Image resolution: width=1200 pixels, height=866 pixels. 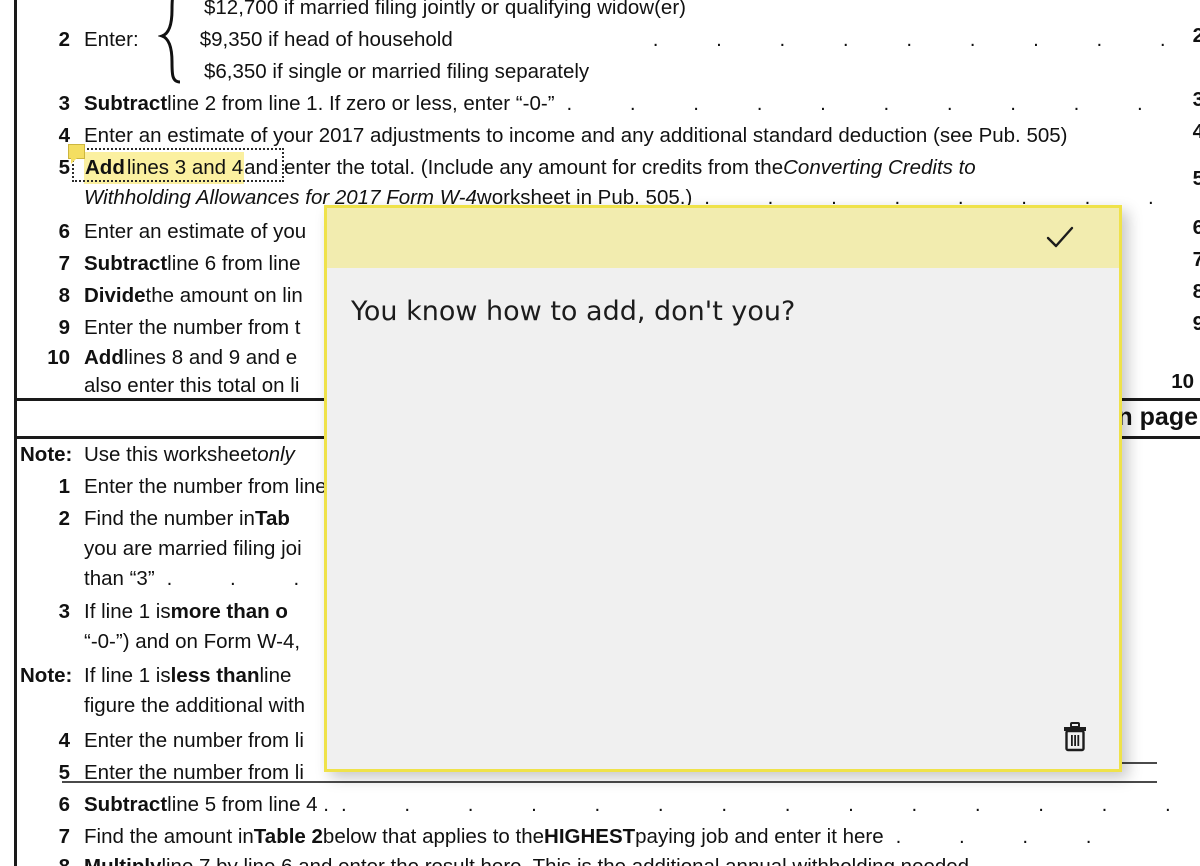 What do you see at coordinates (215, 675) in the screenshot?
I see `row-bold: less than` at bounding box center [215, 675].